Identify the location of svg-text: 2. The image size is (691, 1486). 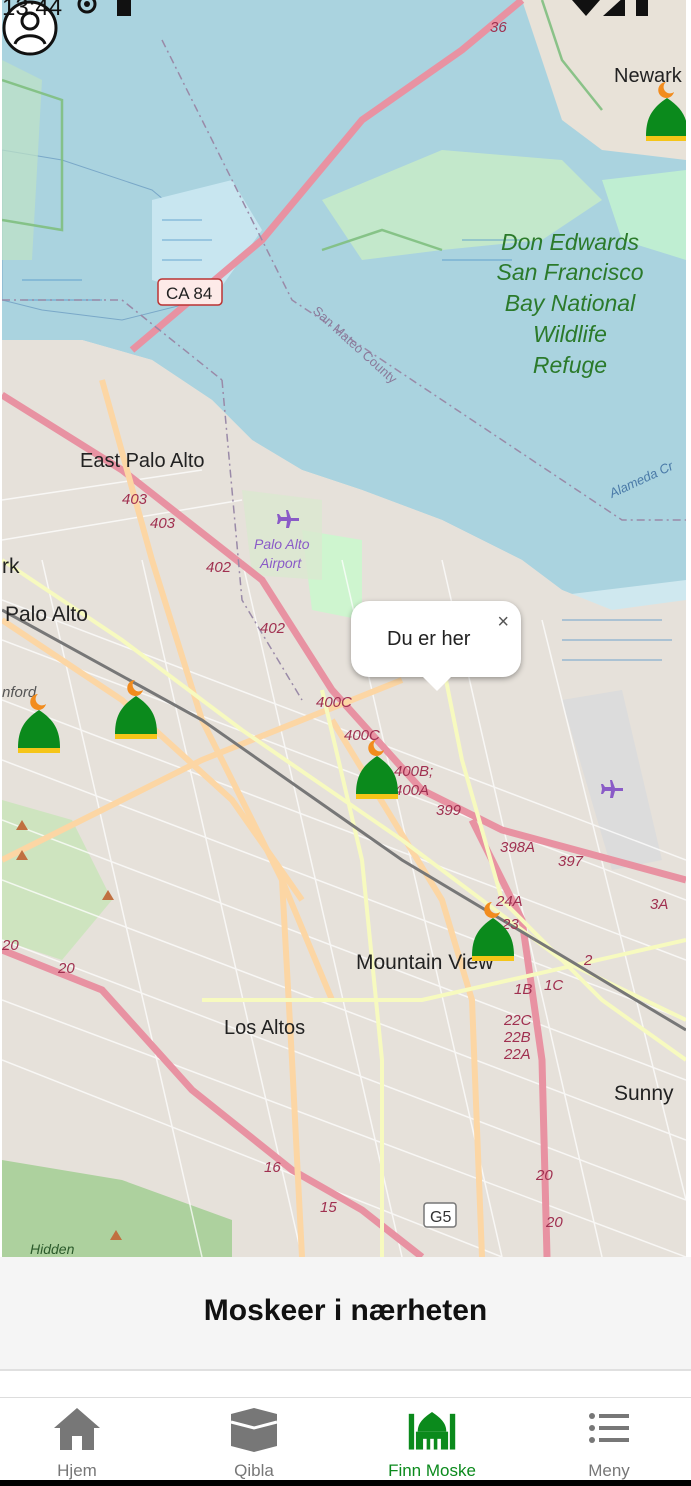
(588, 960).